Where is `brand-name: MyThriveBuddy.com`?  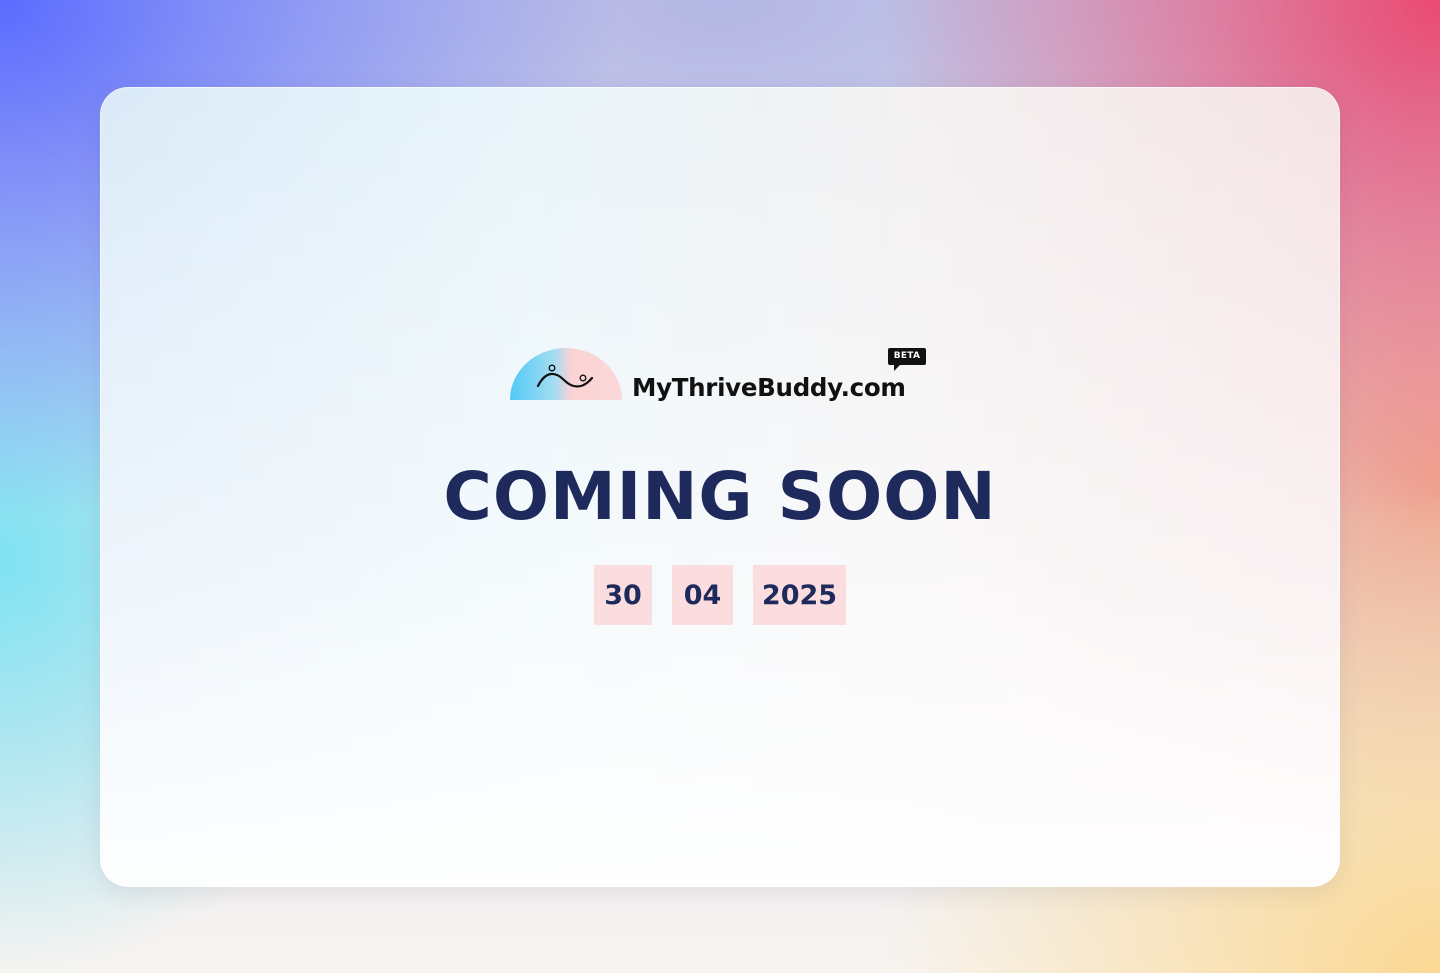 brand-name: MyThriveBuddy.com is located at coordinates (769, 387).